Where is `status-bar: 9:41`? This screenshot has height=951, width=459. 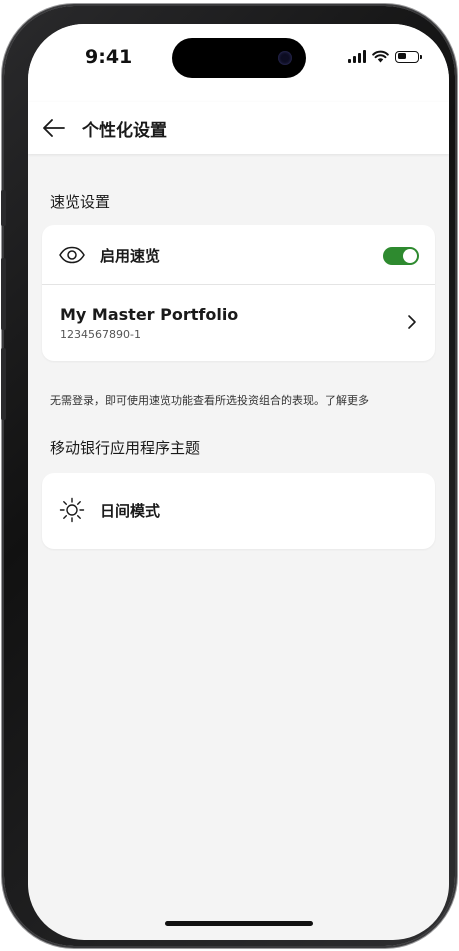 status-bar: 9:41 is located at coordinates (238, 63).